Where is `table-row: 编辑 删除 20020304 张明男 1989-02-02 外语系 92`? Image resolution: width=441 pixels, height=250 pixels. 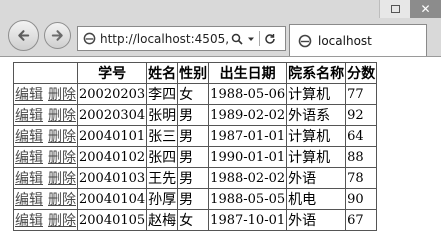 table-row: 编辑 删除 20020304 张明男 1989-02-02 外语系 92 is located at coordinates (195, 115).